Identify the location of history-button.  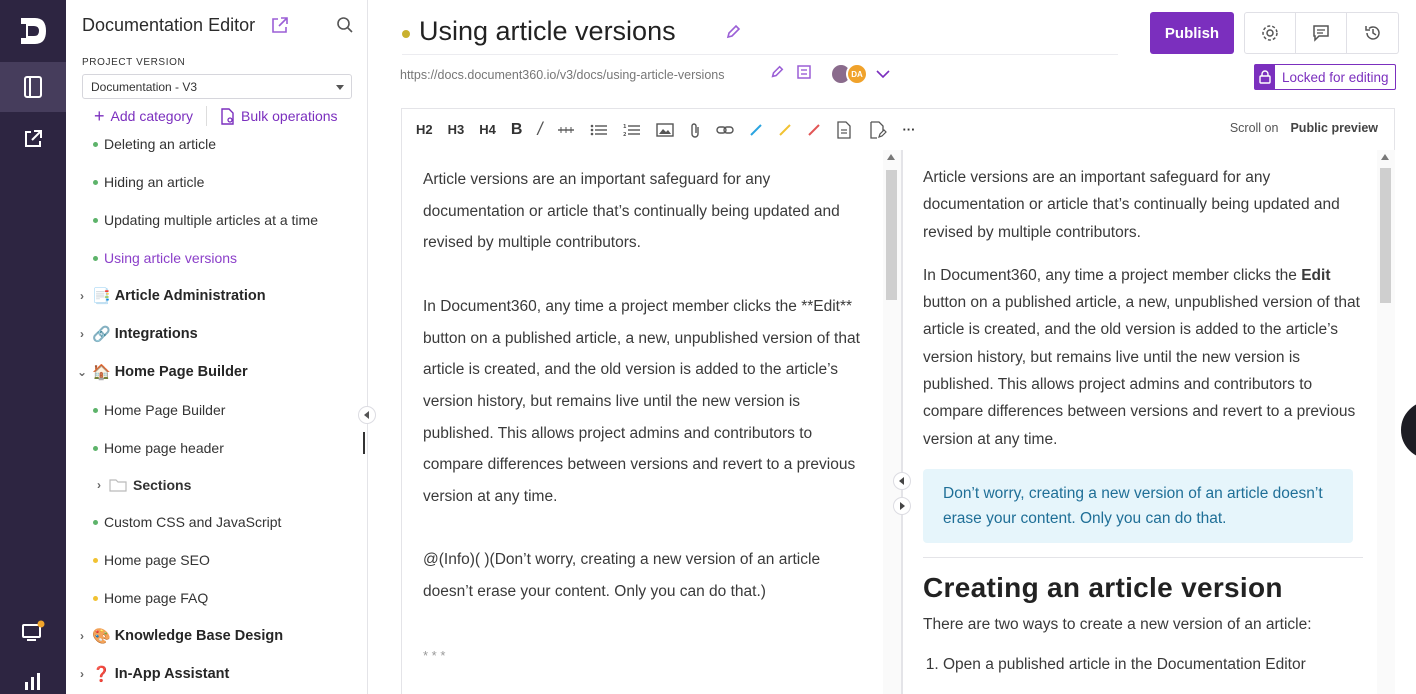
(1372, 33).